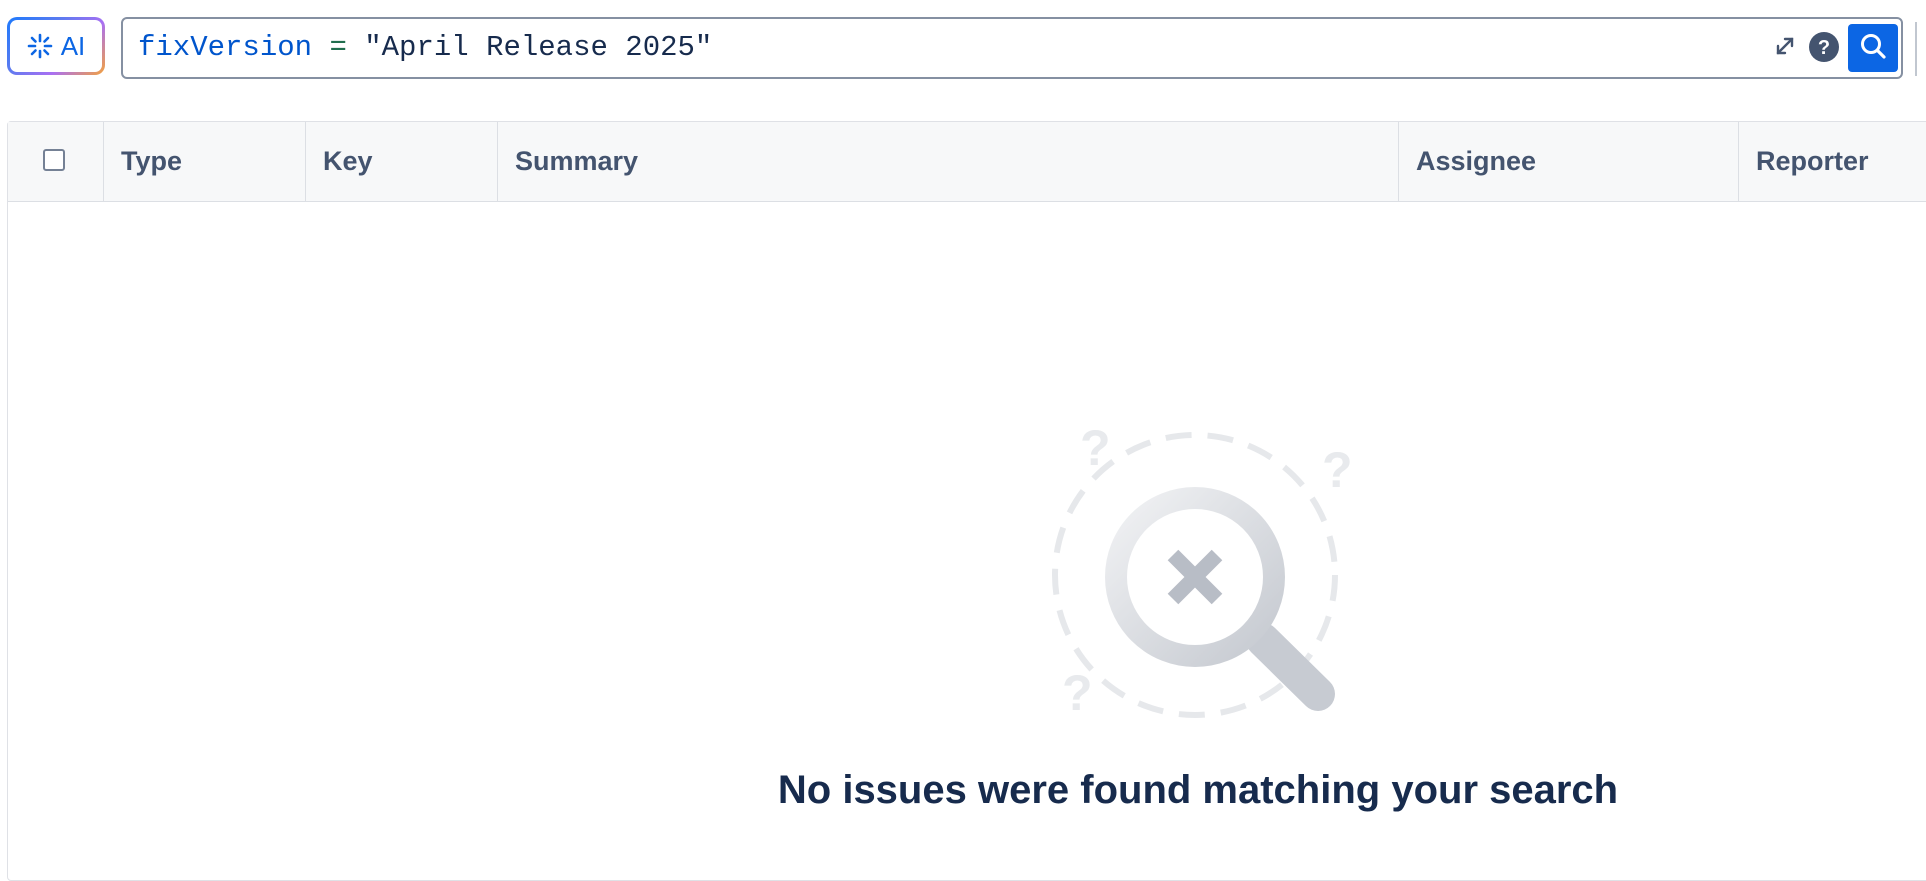  I want to click on ai-button-label: AI, so click(73, 45).